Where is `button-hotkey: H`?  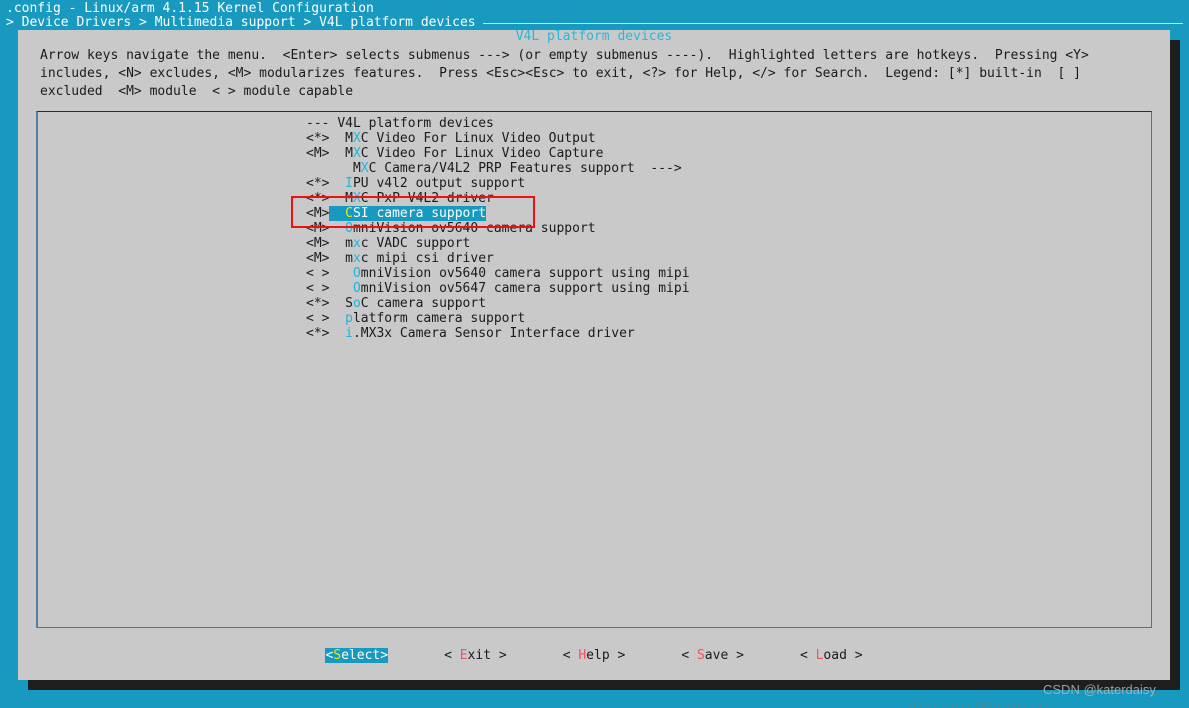 button-hotkey: H is located at coordinates (582, 655).